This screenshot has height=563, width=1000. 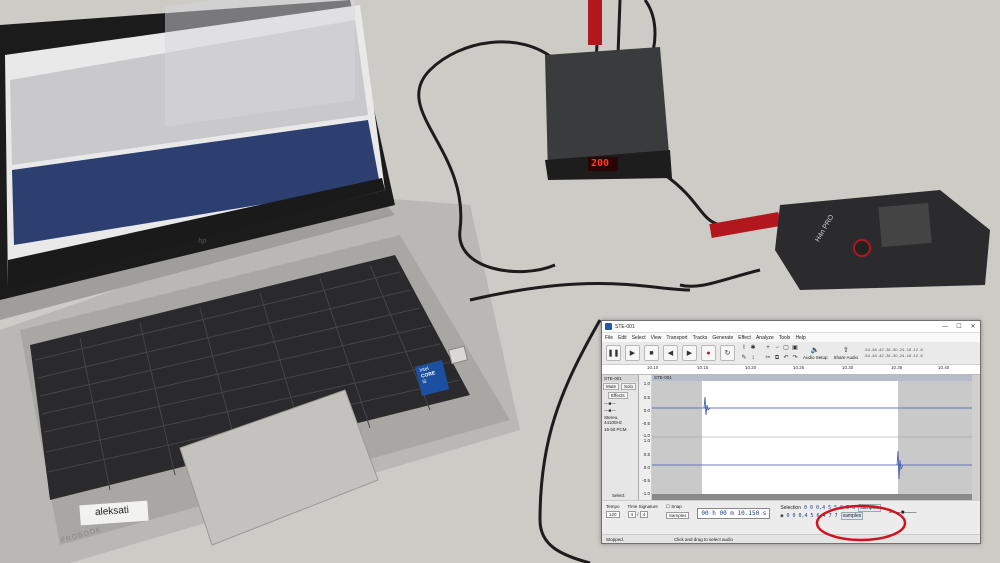 I want to click on tempo-group: Tempo 120, so click(x=613, y=511).